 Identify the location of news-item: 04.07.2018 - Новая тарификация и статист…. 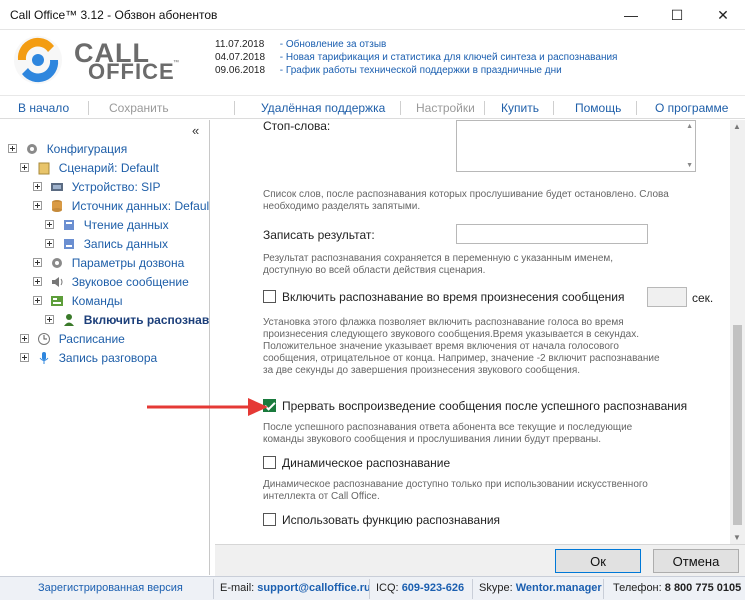
(416, 57).